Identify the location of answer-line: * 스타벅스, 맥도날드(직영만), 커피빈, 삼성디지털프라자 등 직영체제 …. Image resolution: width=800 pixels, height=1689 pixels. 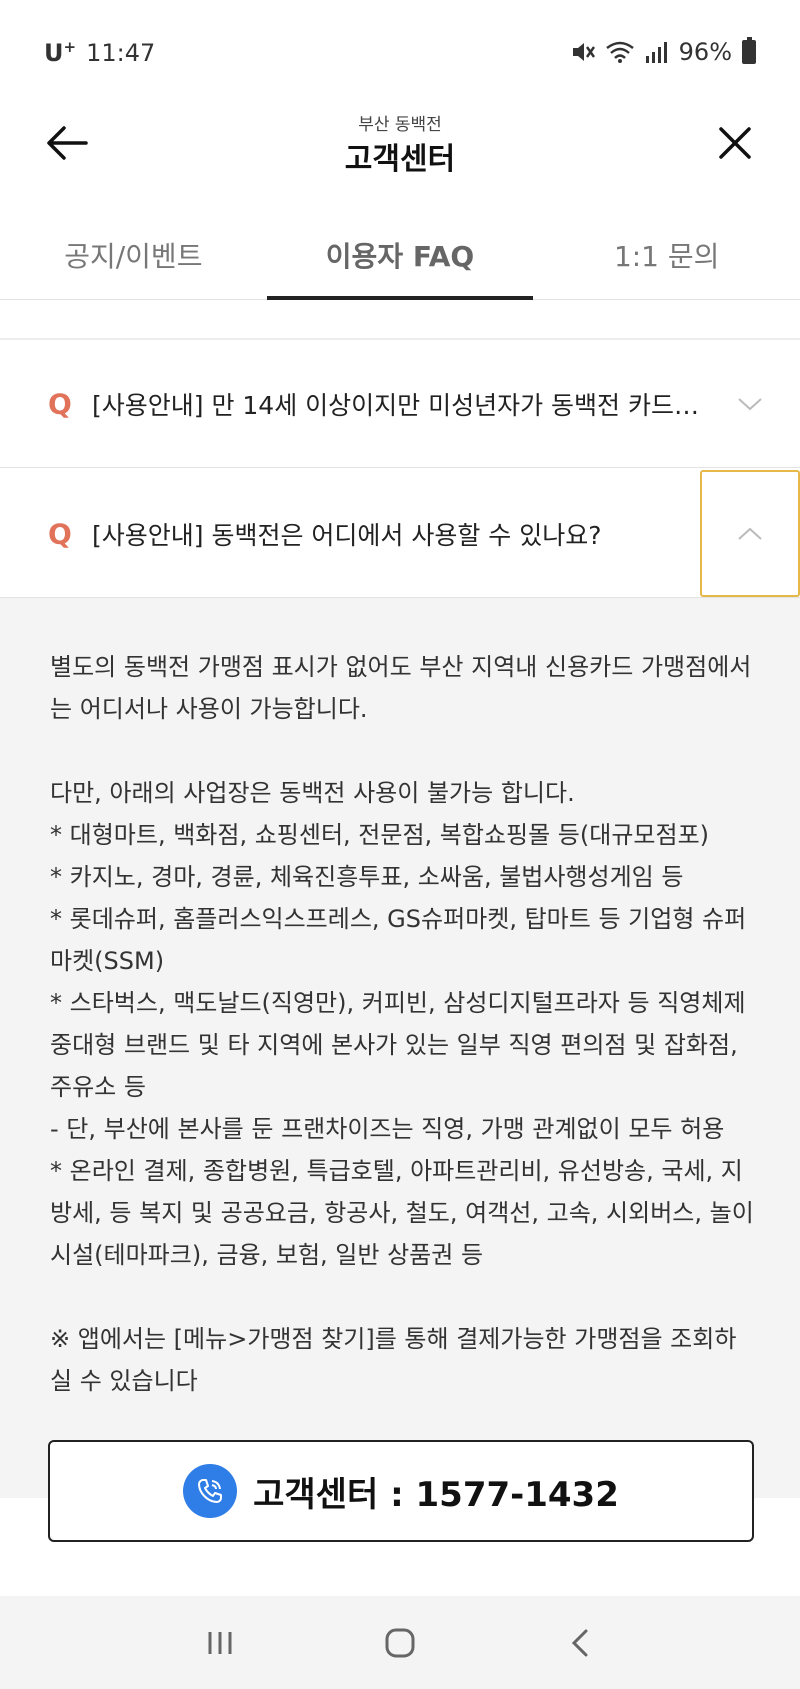
(398, 1045).